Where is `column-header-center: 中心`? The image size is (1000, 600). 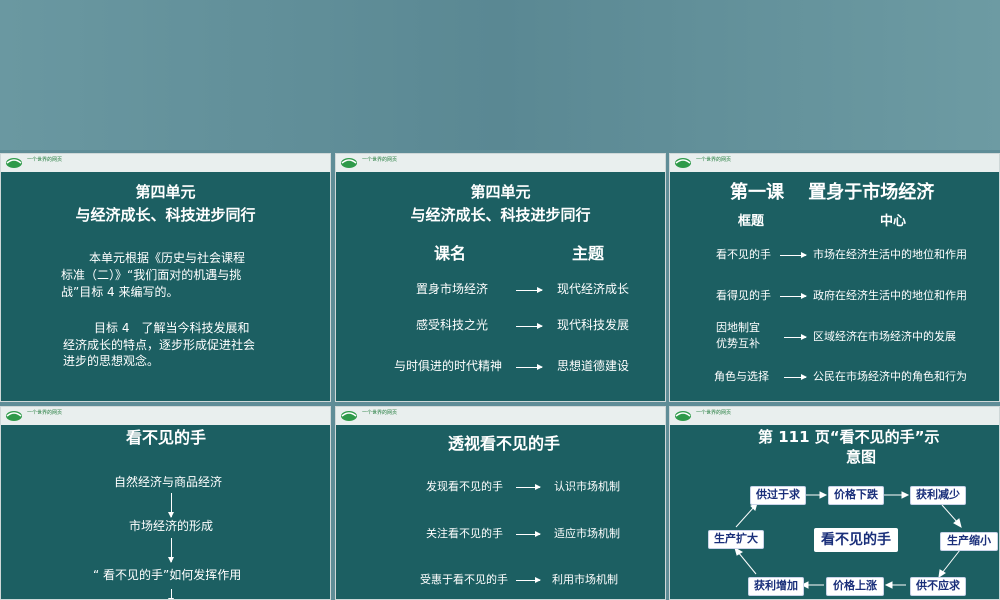
column-header-center: 中心 is located at coordinates (893, 221).